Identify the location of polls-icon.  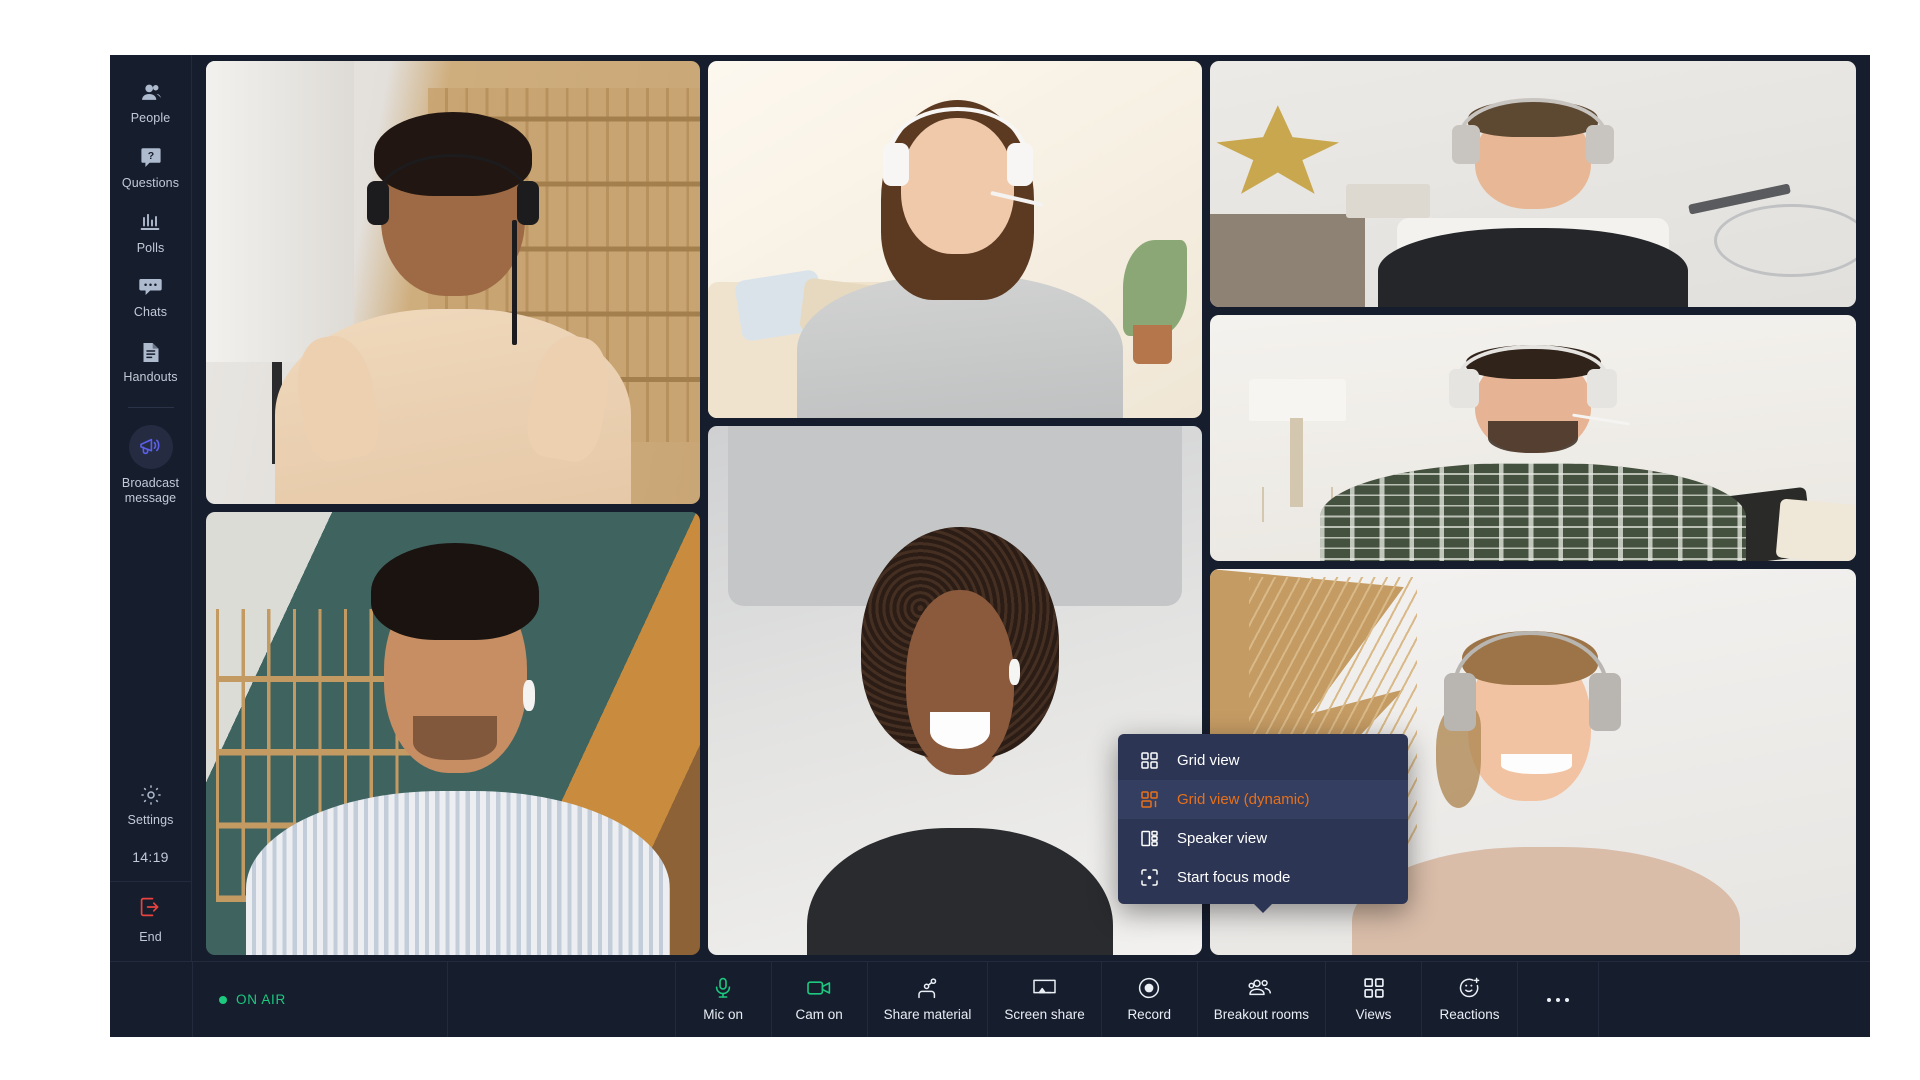
(151, 223).